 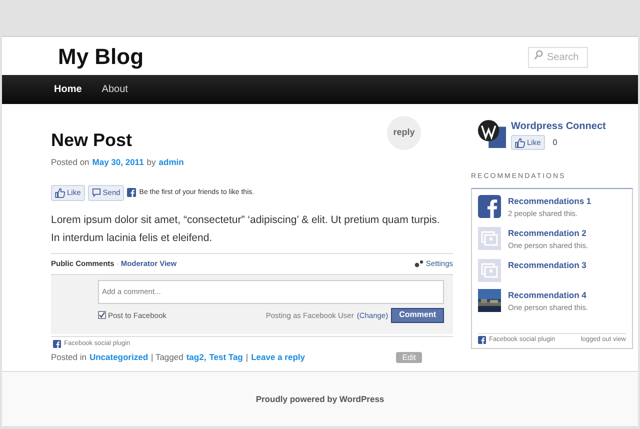 I want to click on checkbox, so click(x=102, y=315).